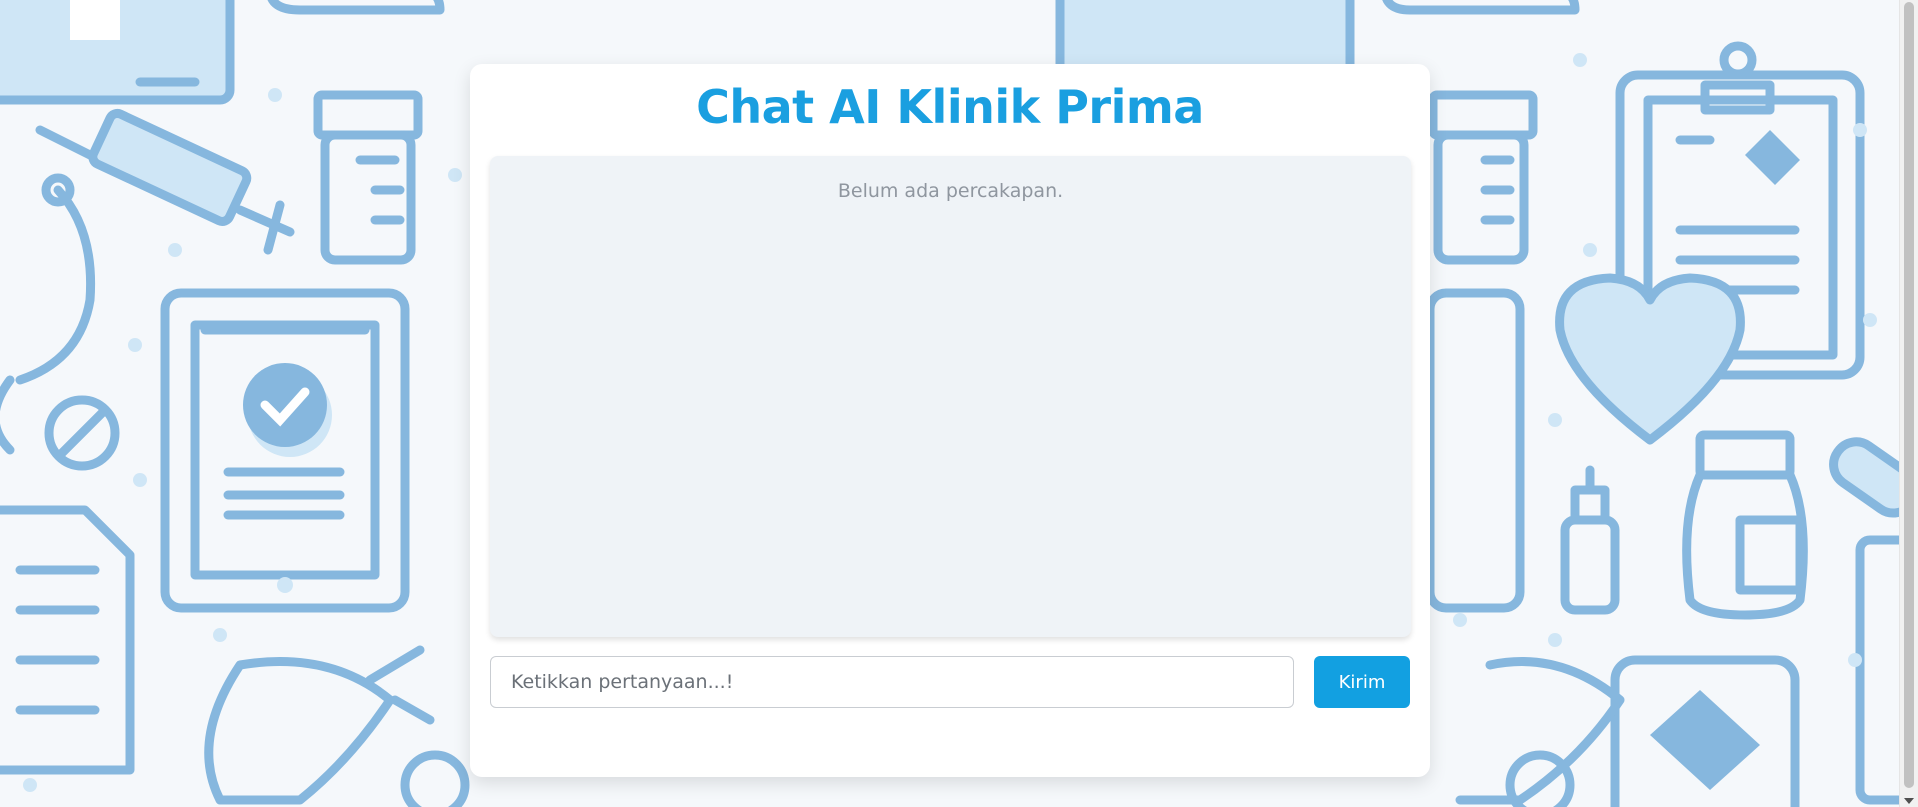 The height and width of the screenshot is (807, 1918). What do you see at coordinates (950, 107) in the screenshot?
I see `page-title: Chat AI Klinik Prima` at bounding box center [950, 107].